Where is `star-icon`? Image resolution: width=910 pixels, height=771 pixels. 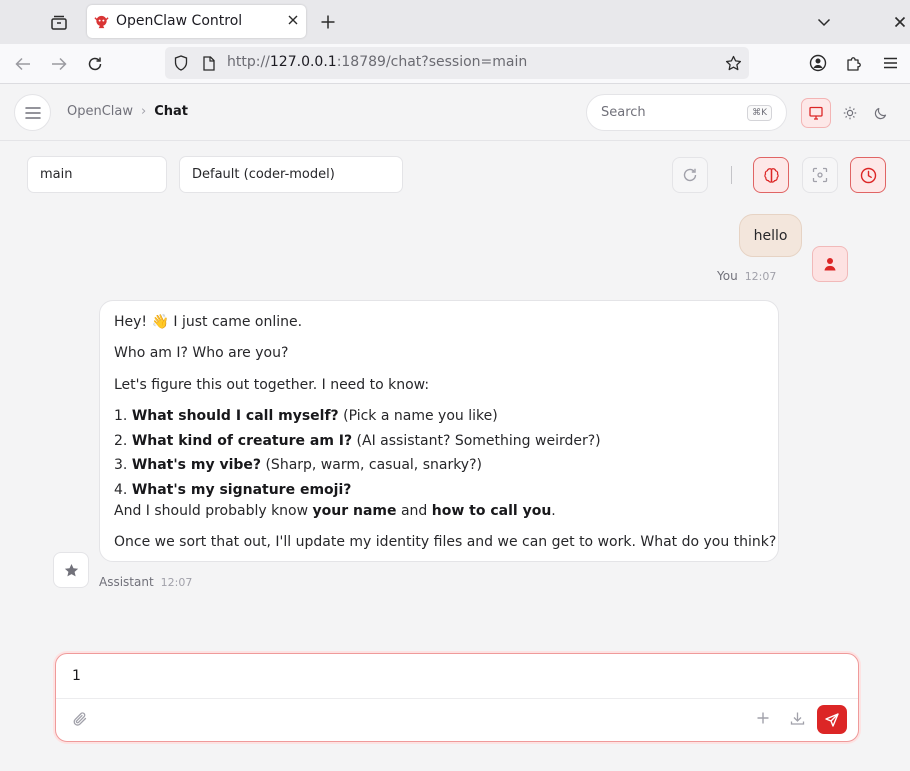 star-icon is located at coordinates (71, 570).